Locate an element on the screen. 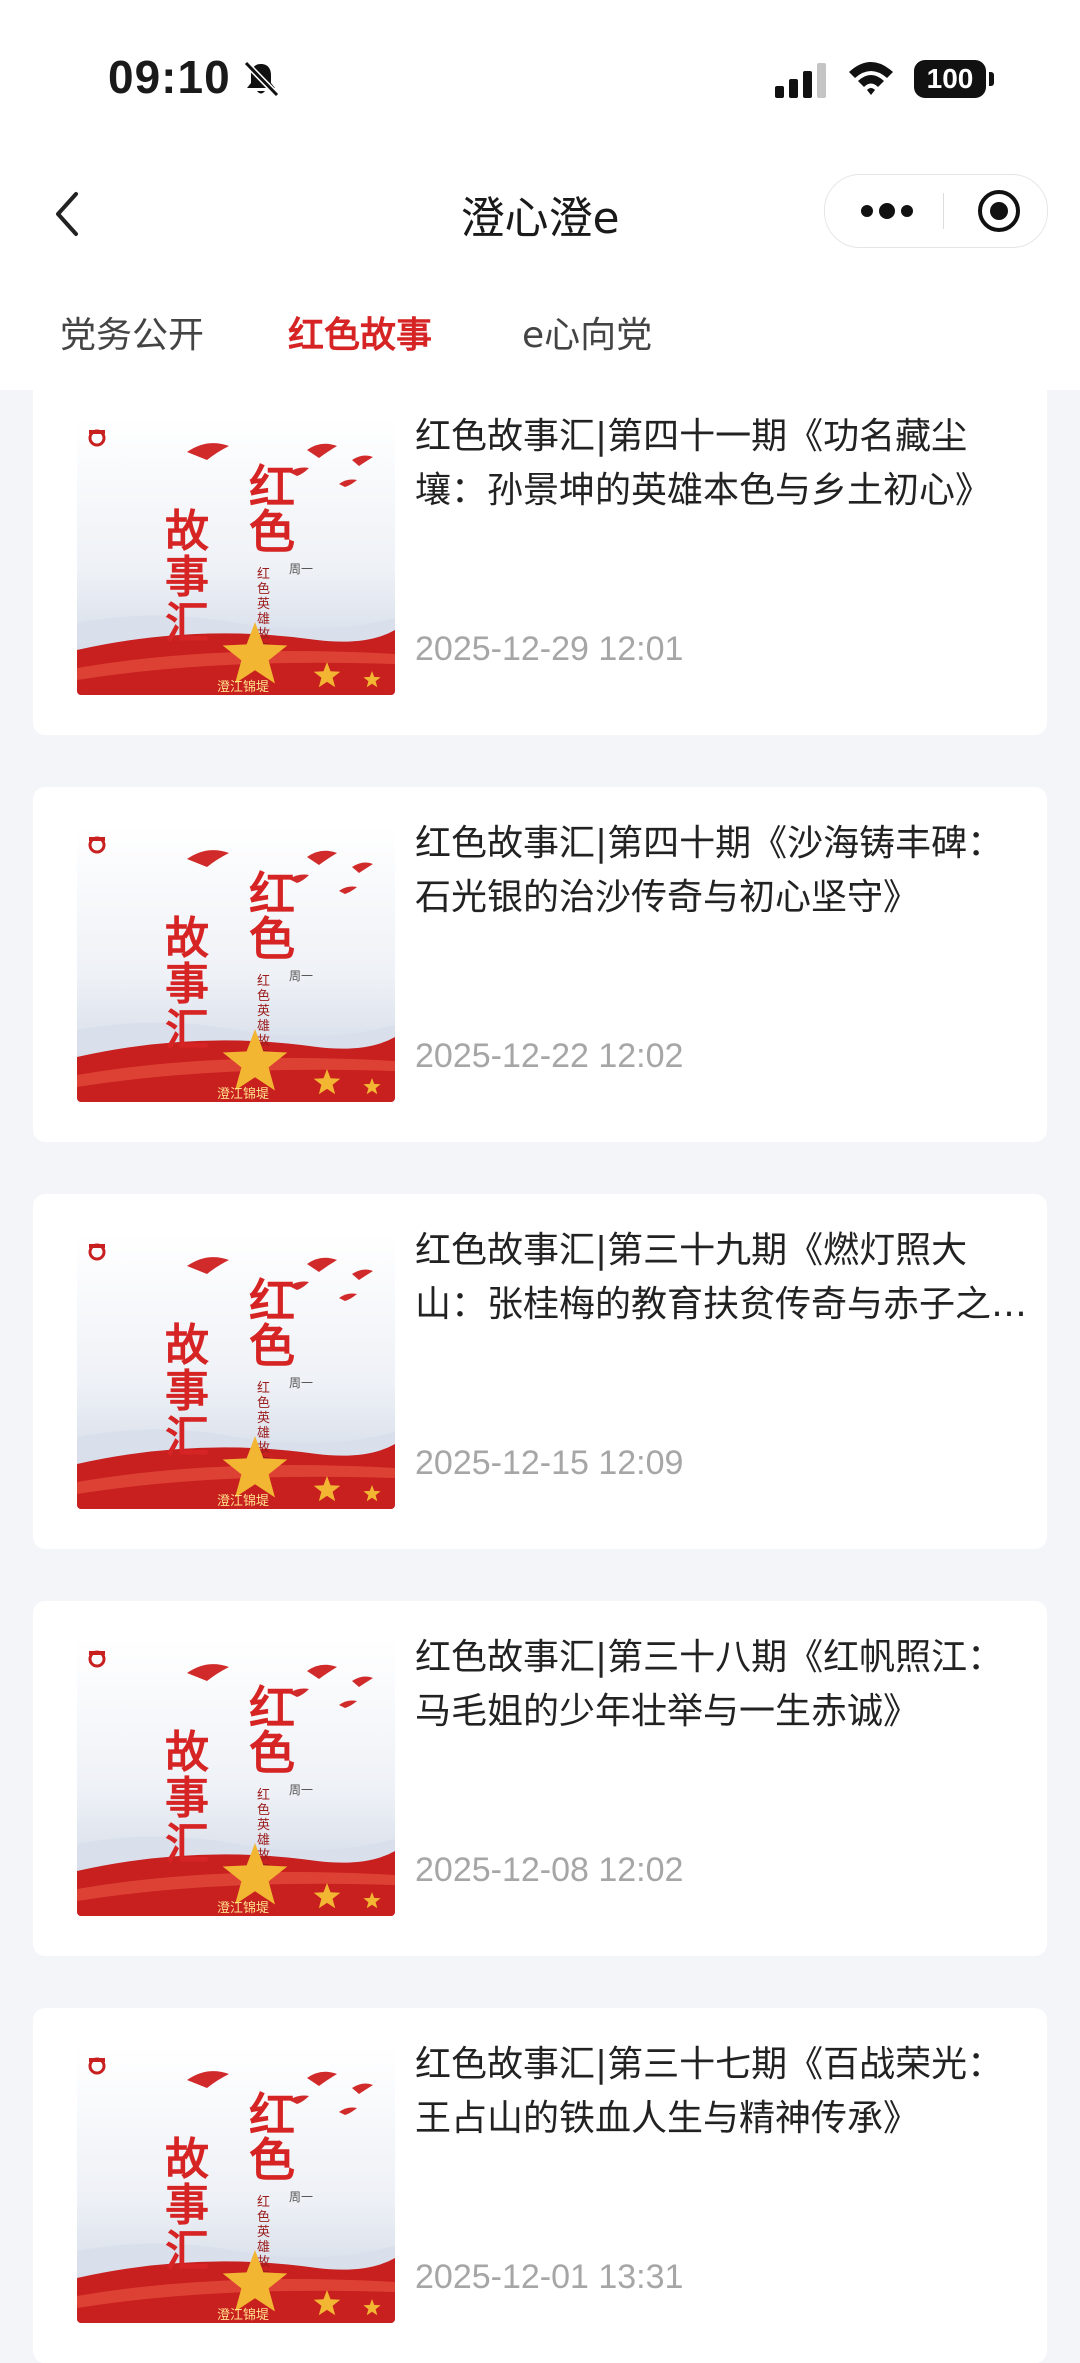  battery-tip is located at coordinates (991, 79).